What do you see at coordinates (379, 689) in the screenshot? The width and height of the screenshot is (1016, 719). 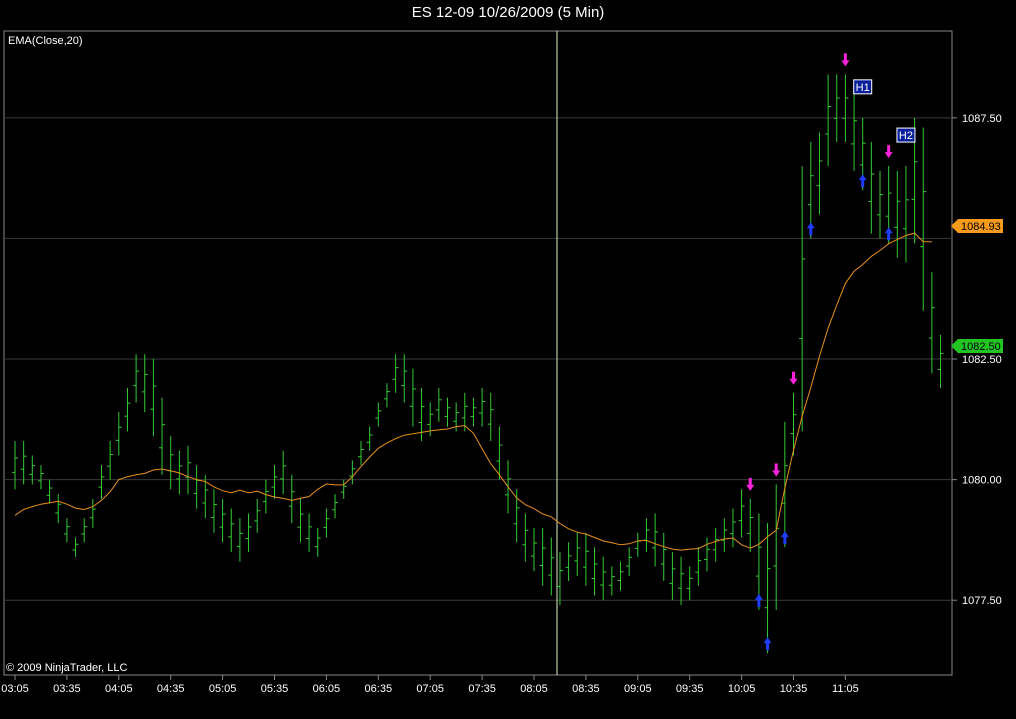 I see `x-tick-label: 06:35` at bounding box center [379, 689].